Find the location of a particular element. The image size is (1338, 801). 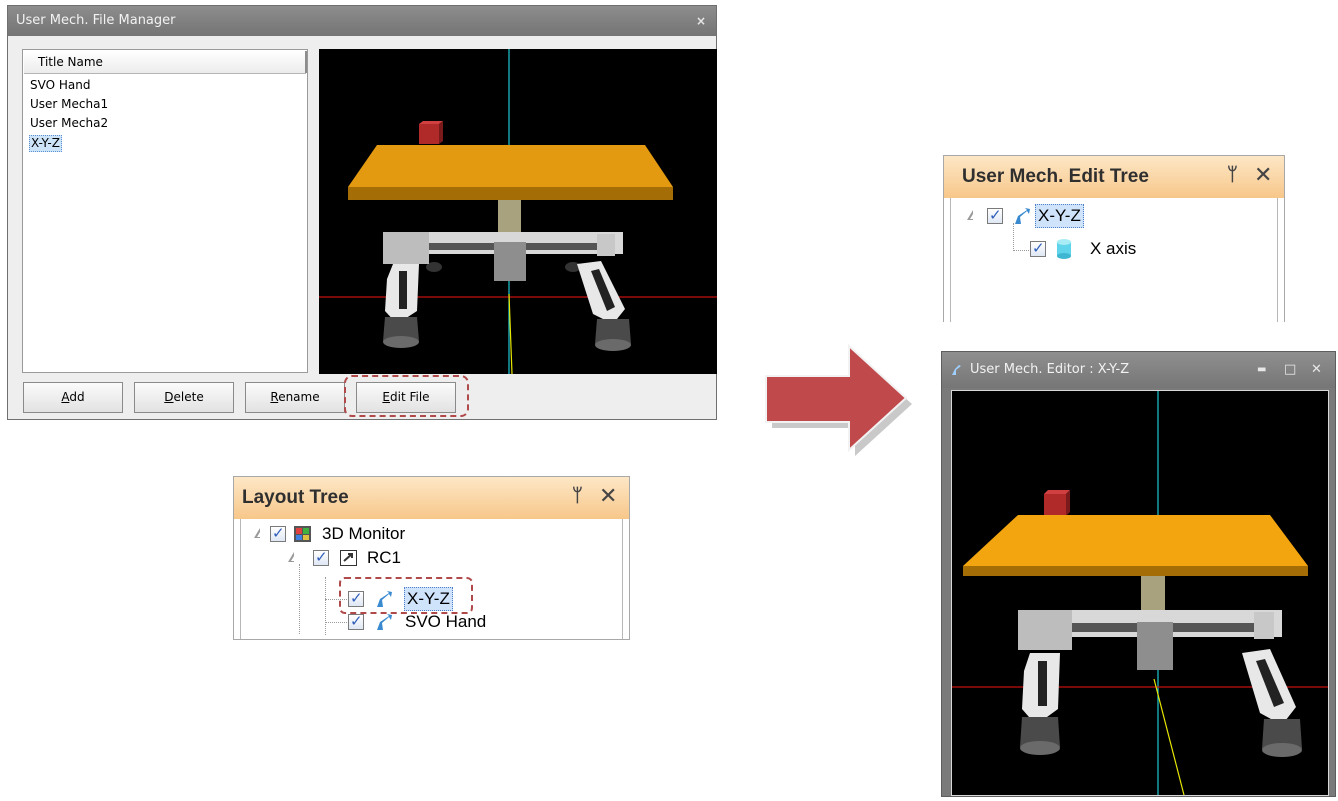

tree-node-x-axis: X axis is located at coordinates (1113, 249).